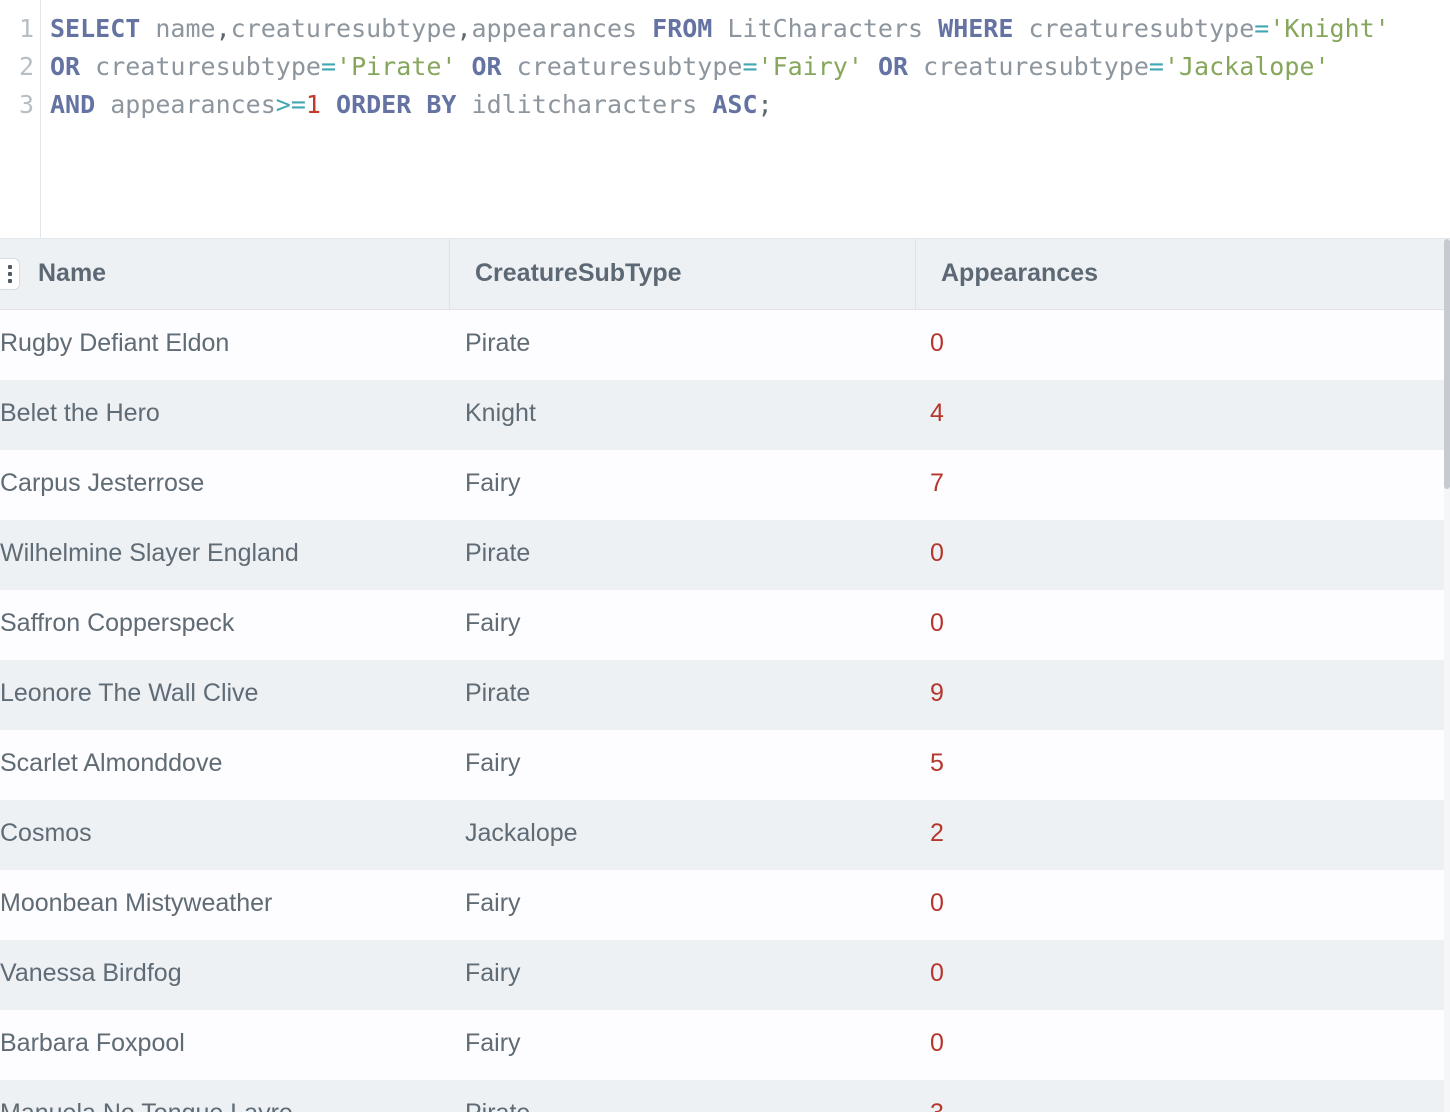 Image resolution: width=1450 pixels, height=1112 pixels. I want to click on table-row: Rugby Defiant Eldon Pirate 0, so click(722, 345).